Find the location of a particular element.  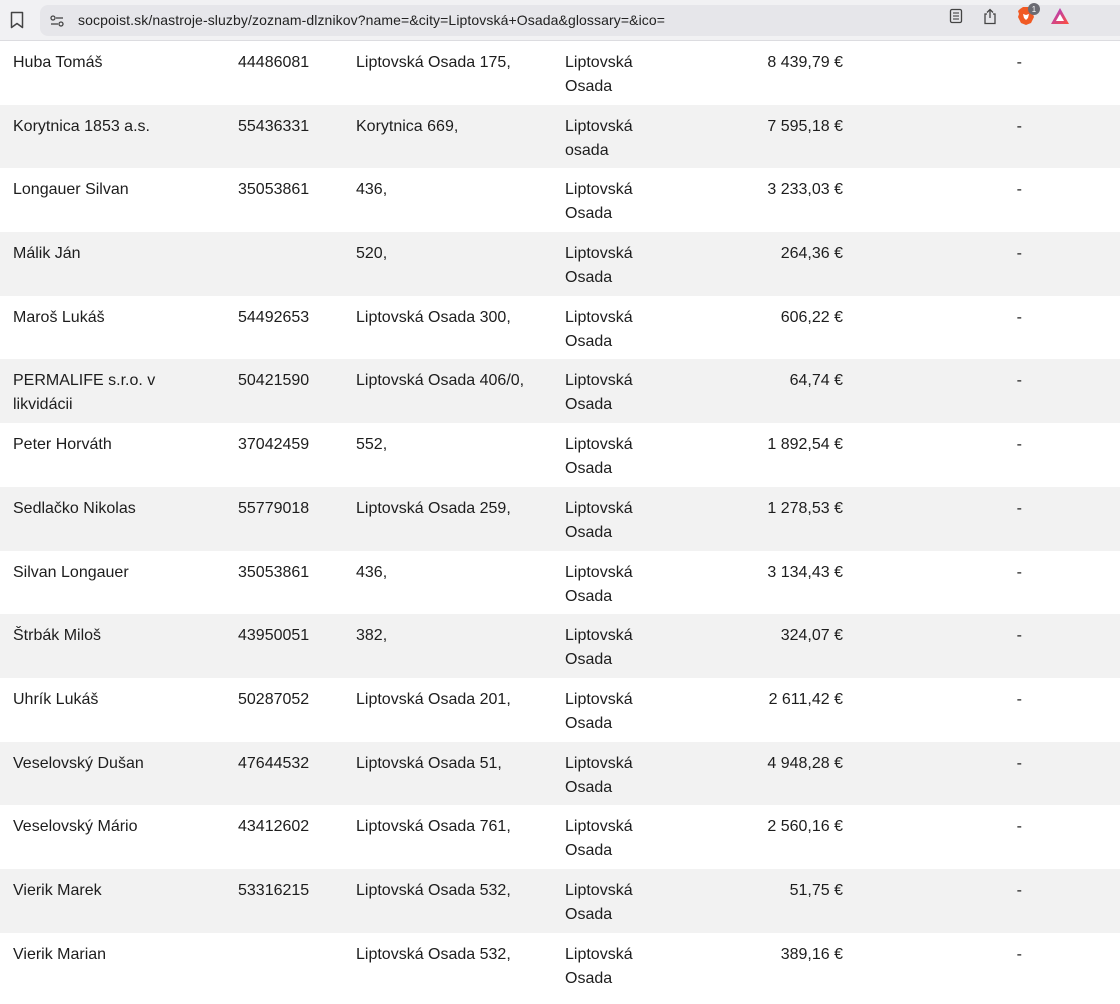

debtor-name: Peter Horváth is located at coordinates (62, 445).